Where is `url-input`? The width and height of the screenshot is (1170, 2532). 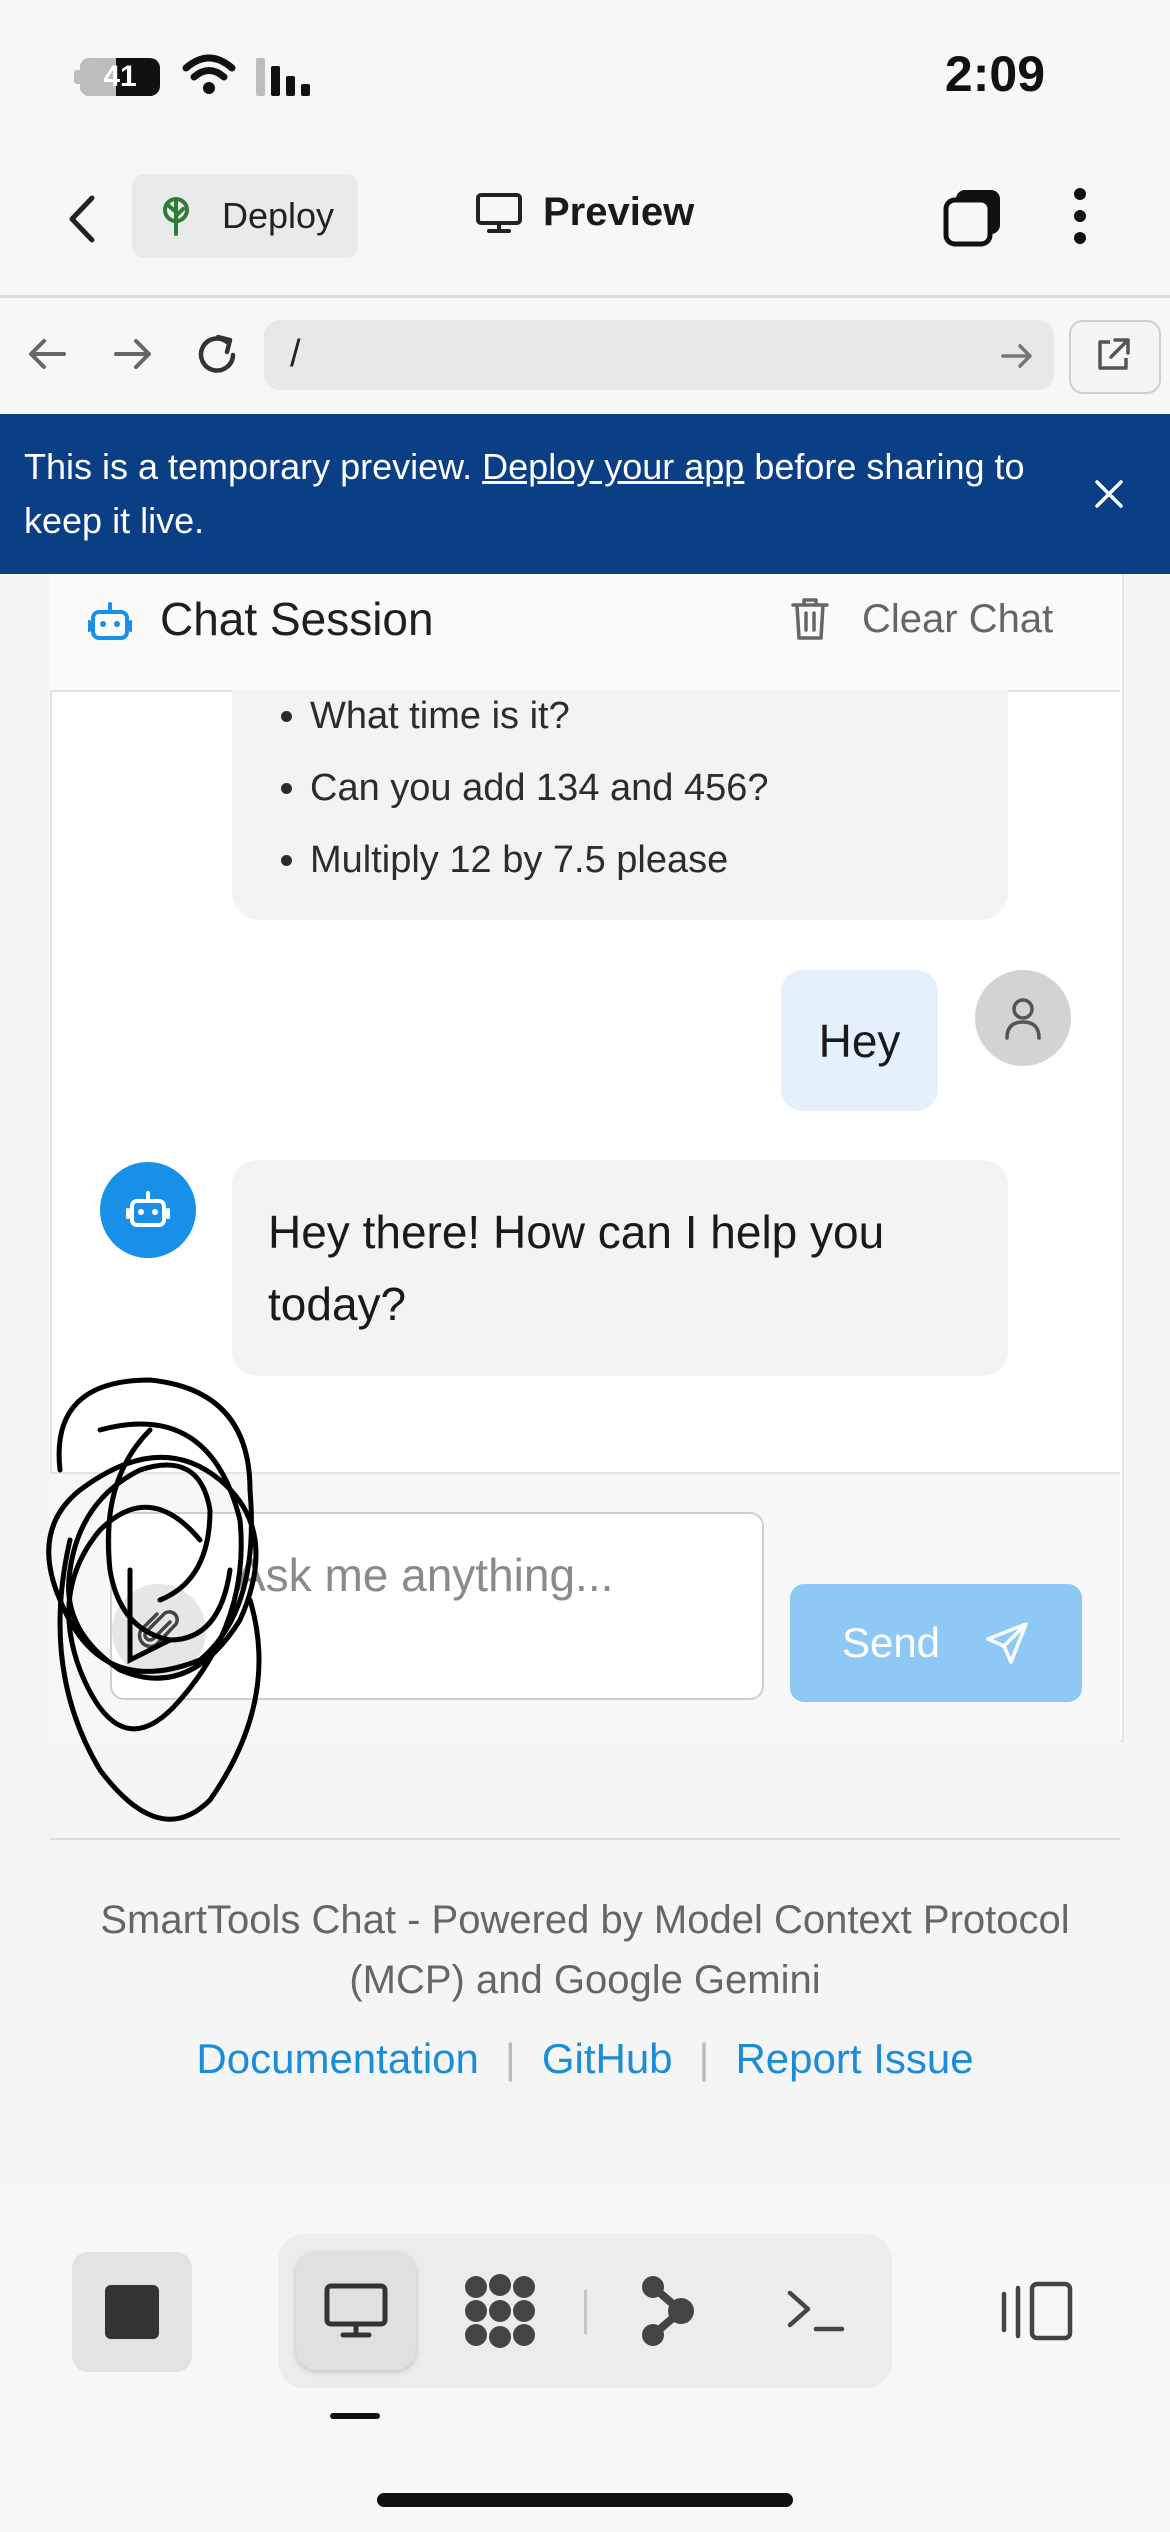
url-input is located at coordinates (659, 355).